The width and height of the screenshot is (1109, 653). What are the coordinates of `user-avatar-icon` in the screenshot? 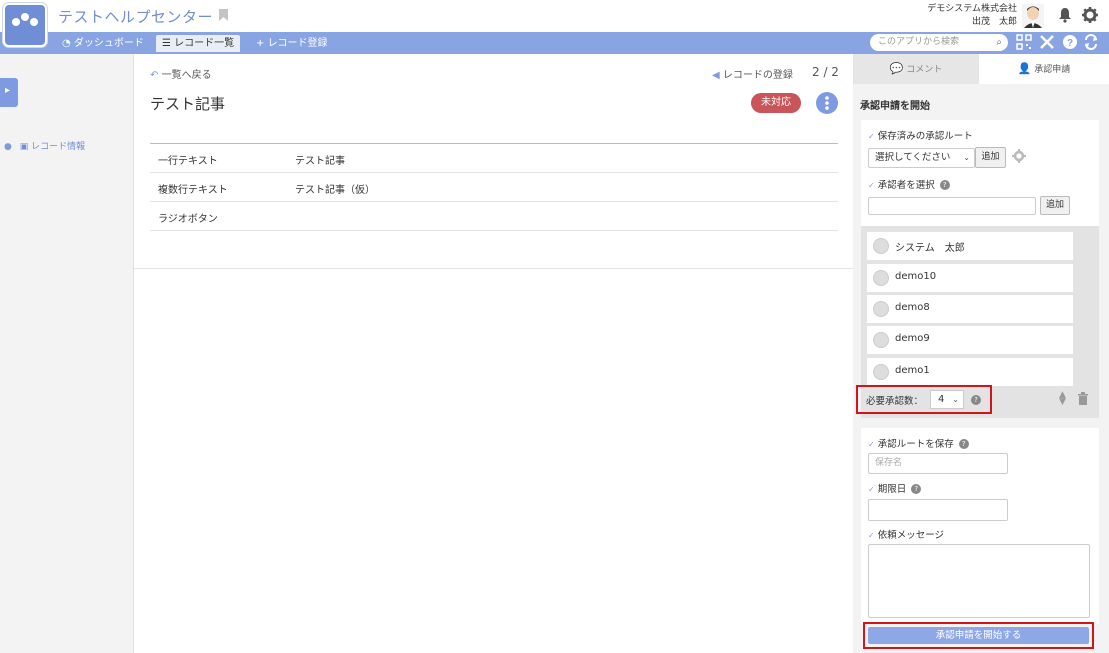 It's located at (1033, 16).